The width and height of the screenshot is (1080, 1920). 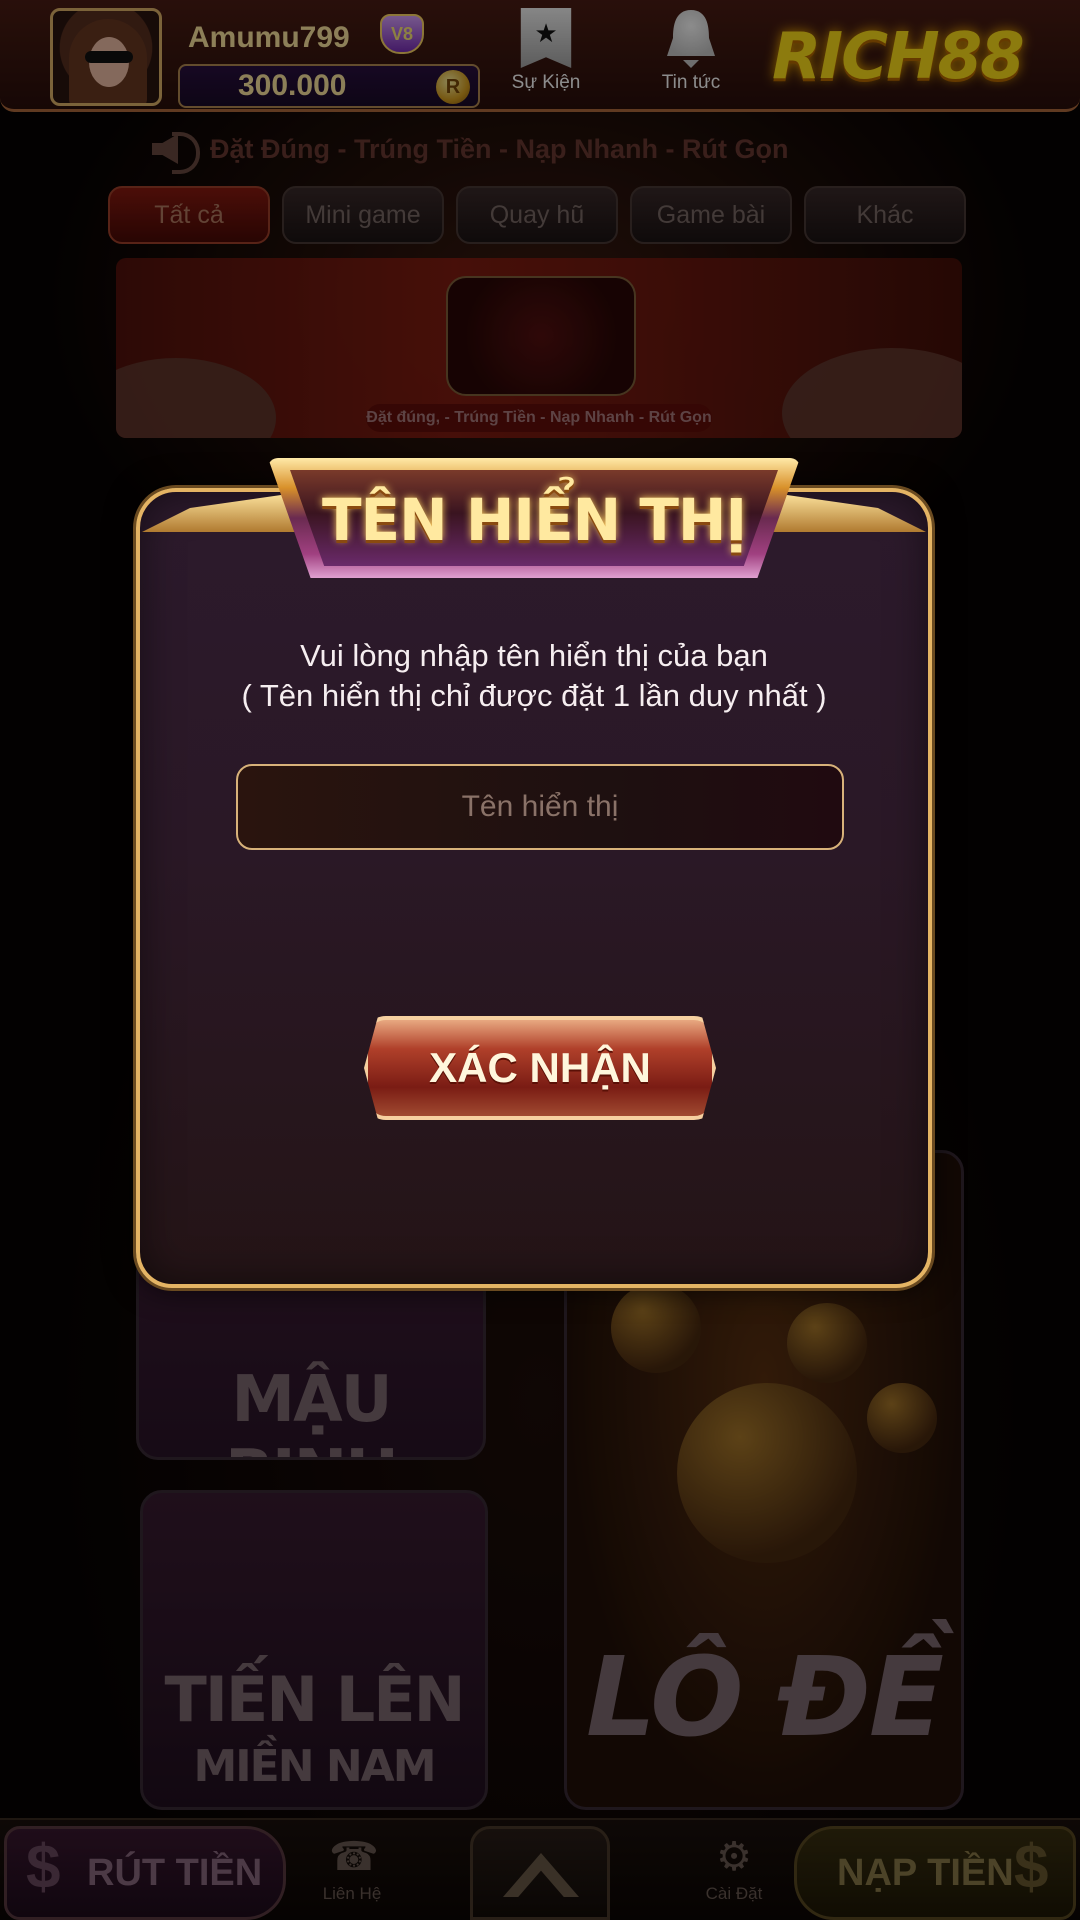 I want to click on dialog-title: TÊN HIỂN THỊ, so click(x=534, y=520).